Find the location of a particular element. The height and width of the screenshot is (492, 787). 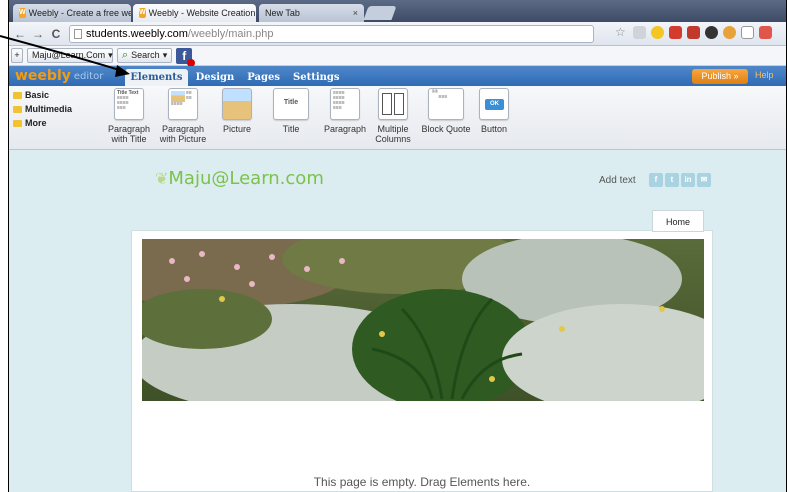

weebly-logo: weebly editor is located at coordinates (59, 76).